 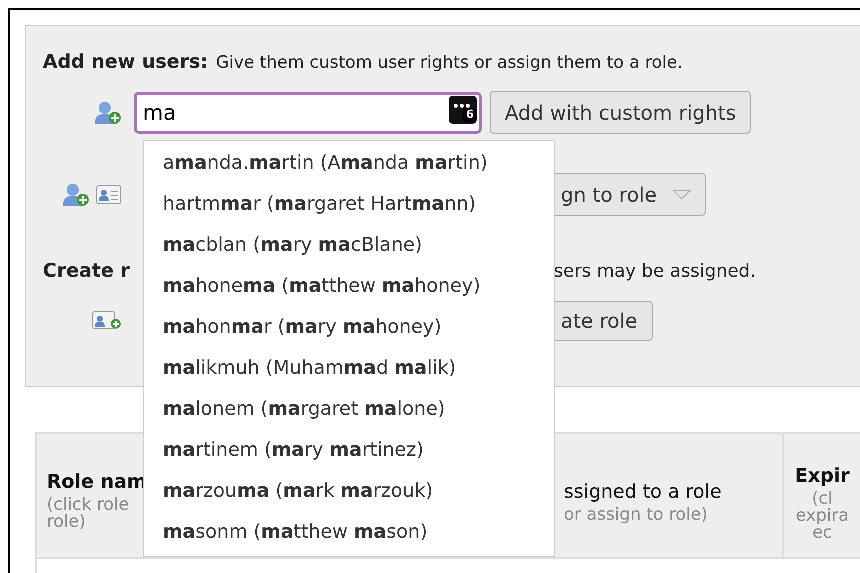 What do you see at coordinates (682, 195) in the screenshot?
I see `caret-icon` at bounding box center [682, 195].